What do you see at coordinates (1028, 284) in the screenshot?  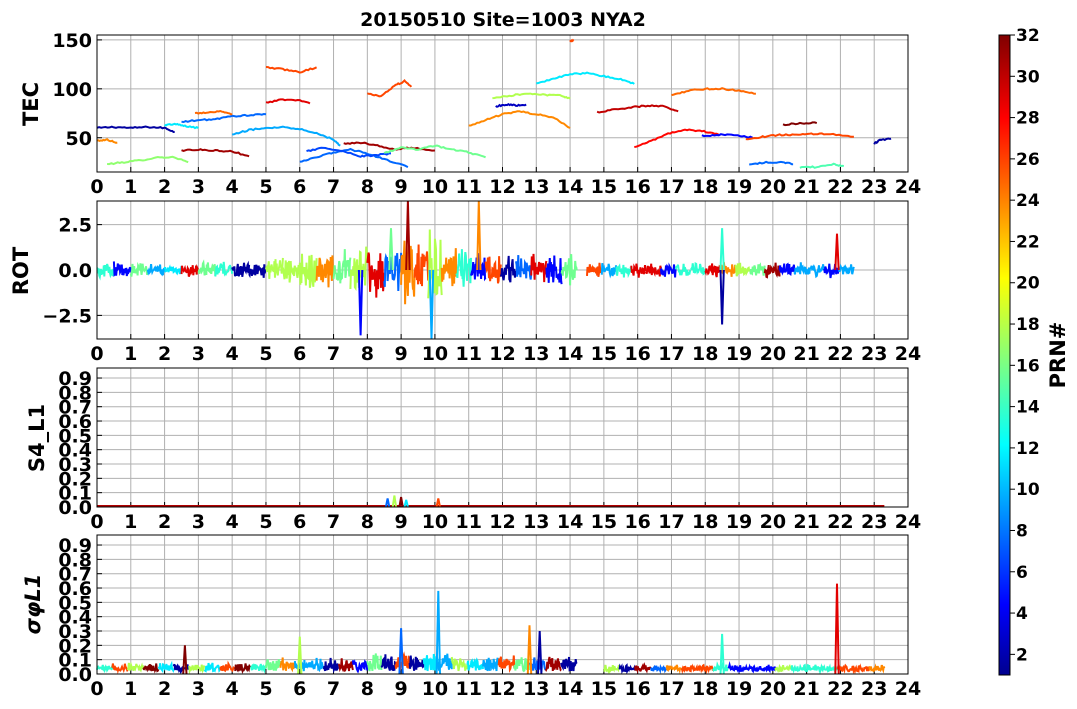 I see `colorbar-tick-label: 20` at bounding box center [1028, 284].